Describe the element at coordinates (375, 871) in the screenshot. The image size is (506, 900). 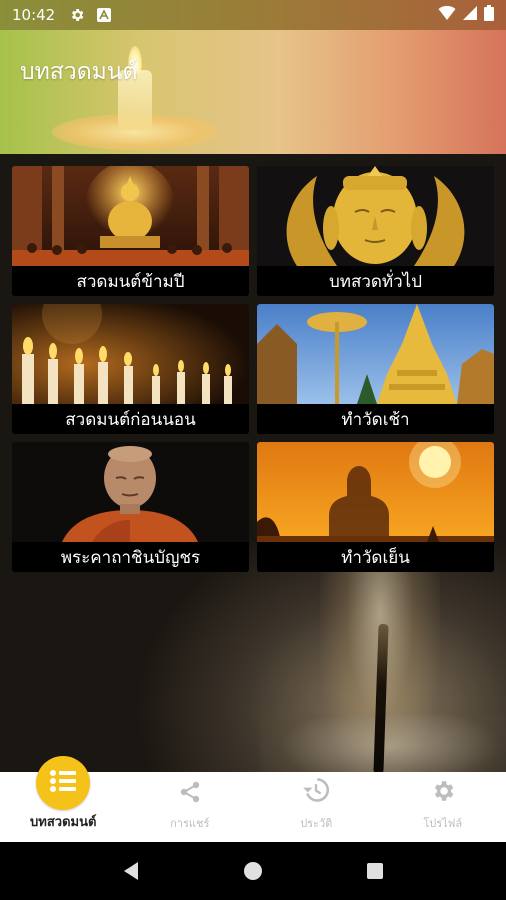
I see `recents-icon` at that location.